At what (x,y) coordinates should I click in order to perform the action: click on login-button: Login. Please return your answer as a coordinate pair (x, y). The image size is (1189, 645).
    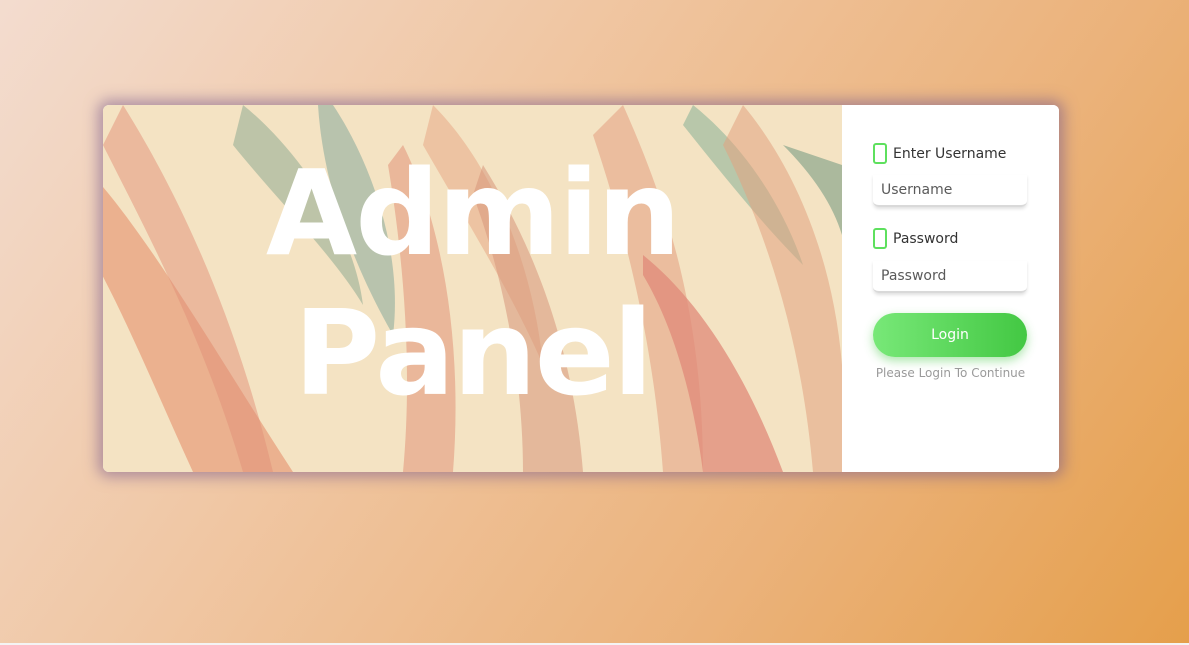
    Looking at the image, I should click on (950, 335).